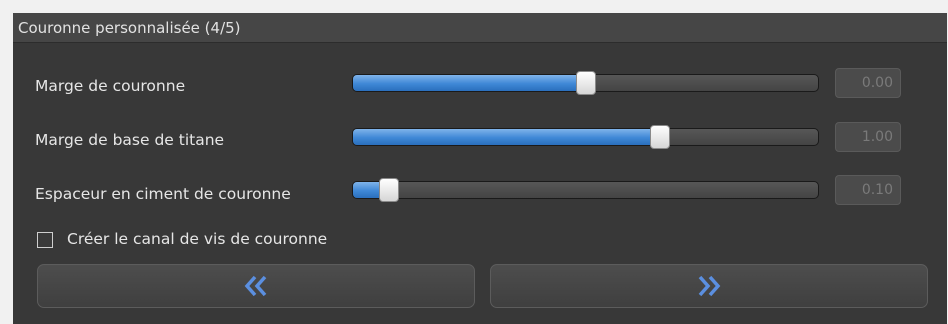  I want to click on double-chevron-right-icon, so click(709, 286).